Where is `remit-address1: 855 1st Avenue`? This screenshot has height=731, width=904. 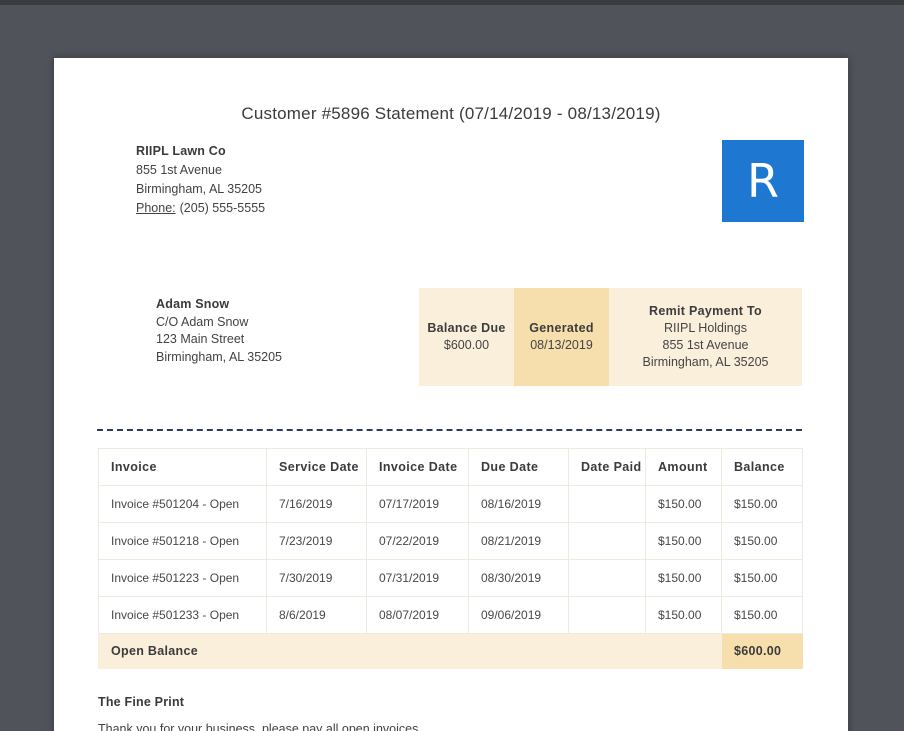 remit-address1: 855 1st Avenue is located at coordinates (705, 345).